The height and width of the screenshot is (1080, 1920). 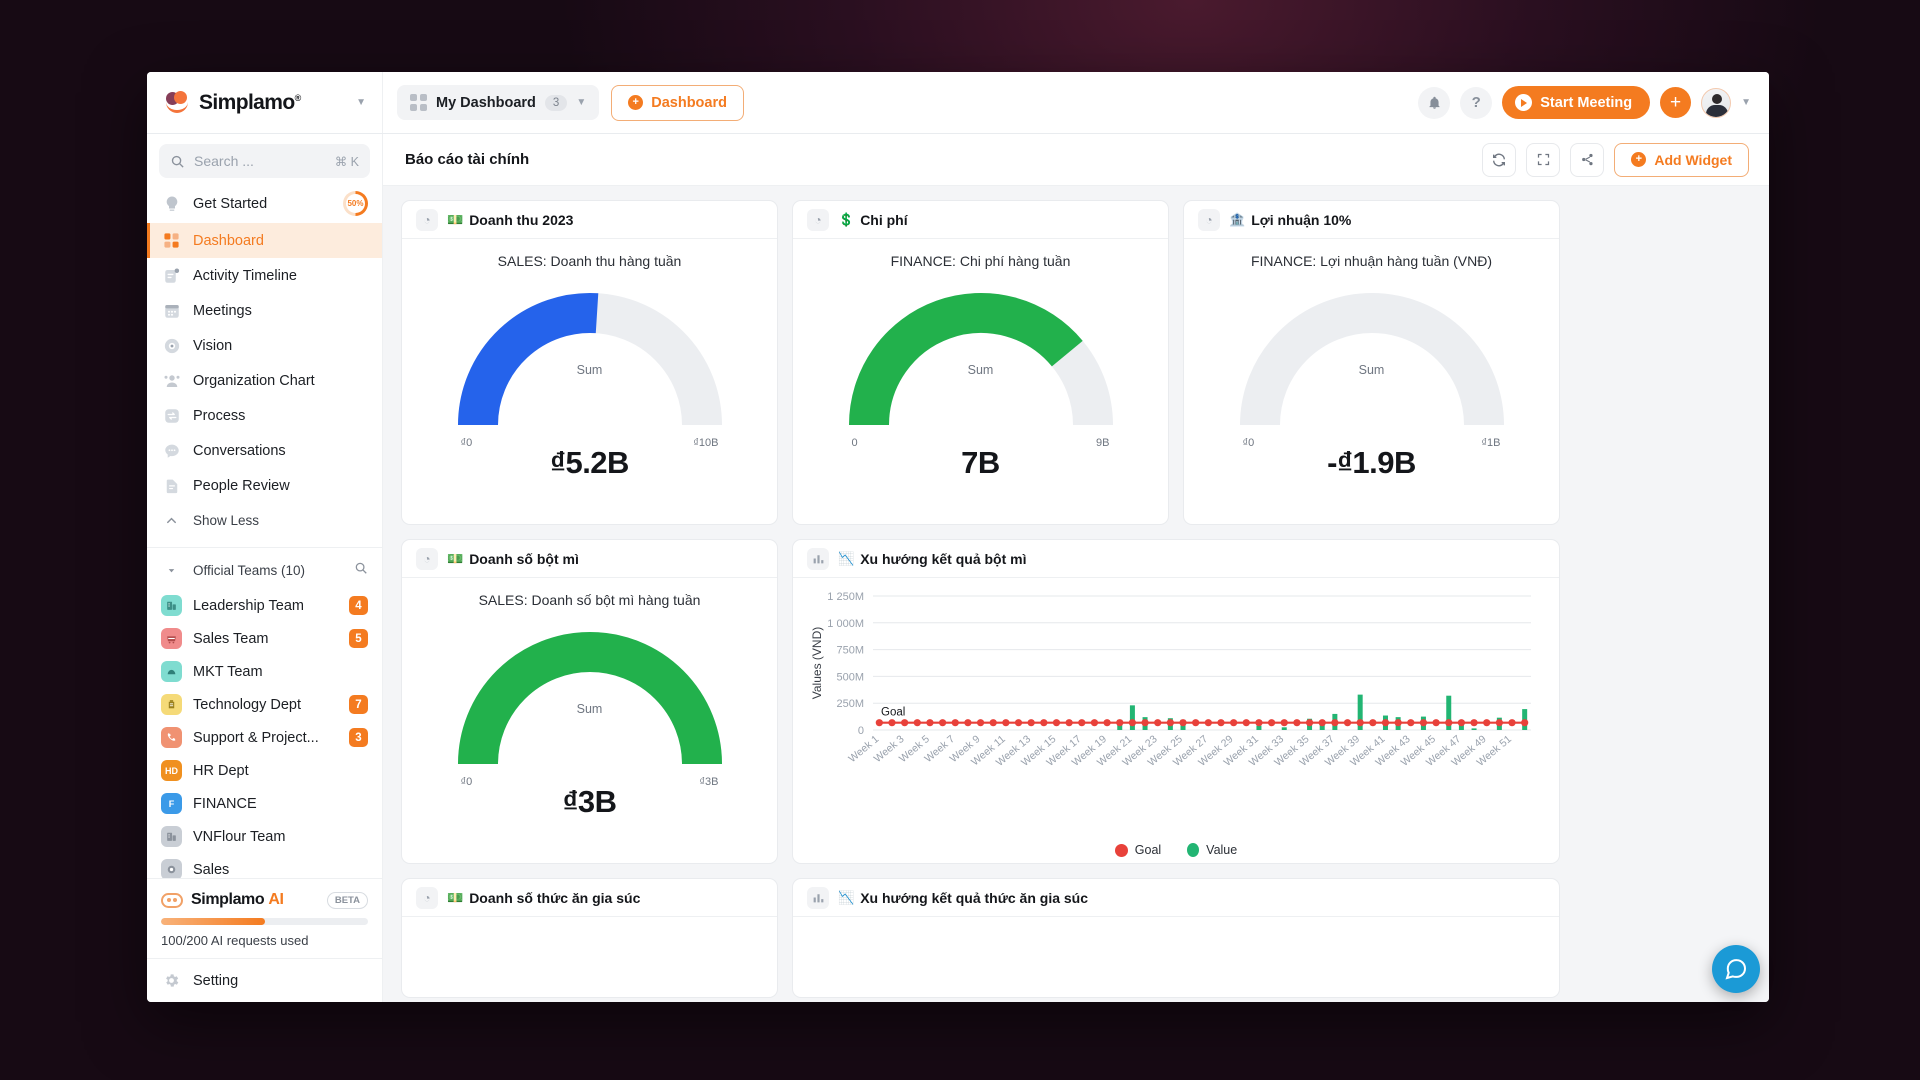 What do you see at coordinates (1121, 850) in the screenshot?
I see `goal-marker-icon` at bounding box center [1121, 850].